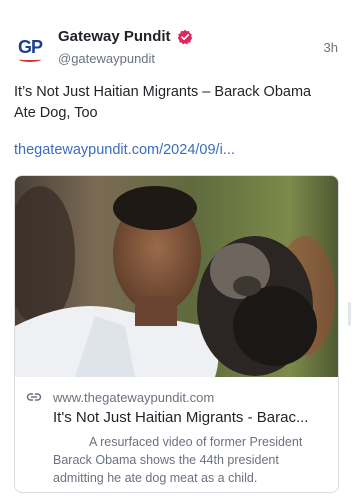 This screenshot has height=500, width=352. I want to click on author-display-name: Gateway Pundit, so click(114, 36).